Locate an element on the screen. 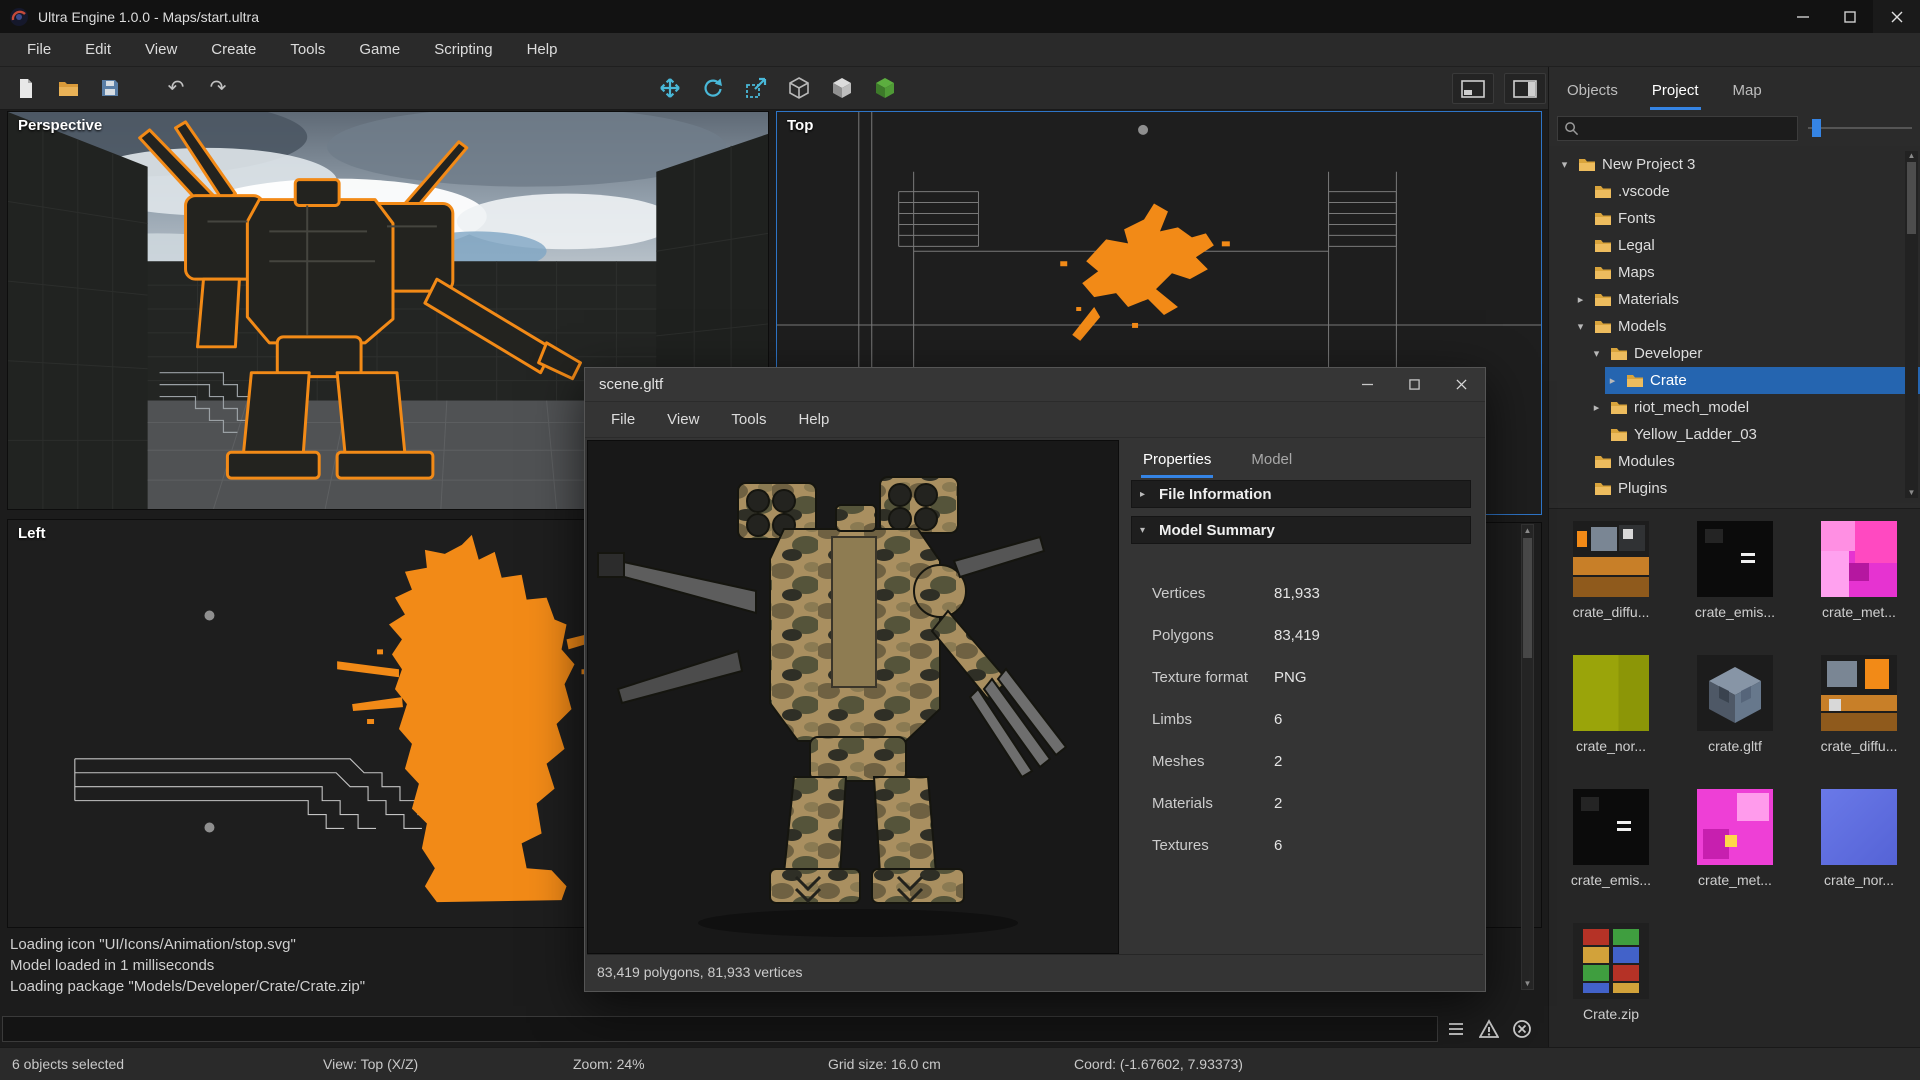 The height and width of the screenshot is (1080, 1920). asset-crate-gltf: crate.gltf is located at coordinates (1735, 722).